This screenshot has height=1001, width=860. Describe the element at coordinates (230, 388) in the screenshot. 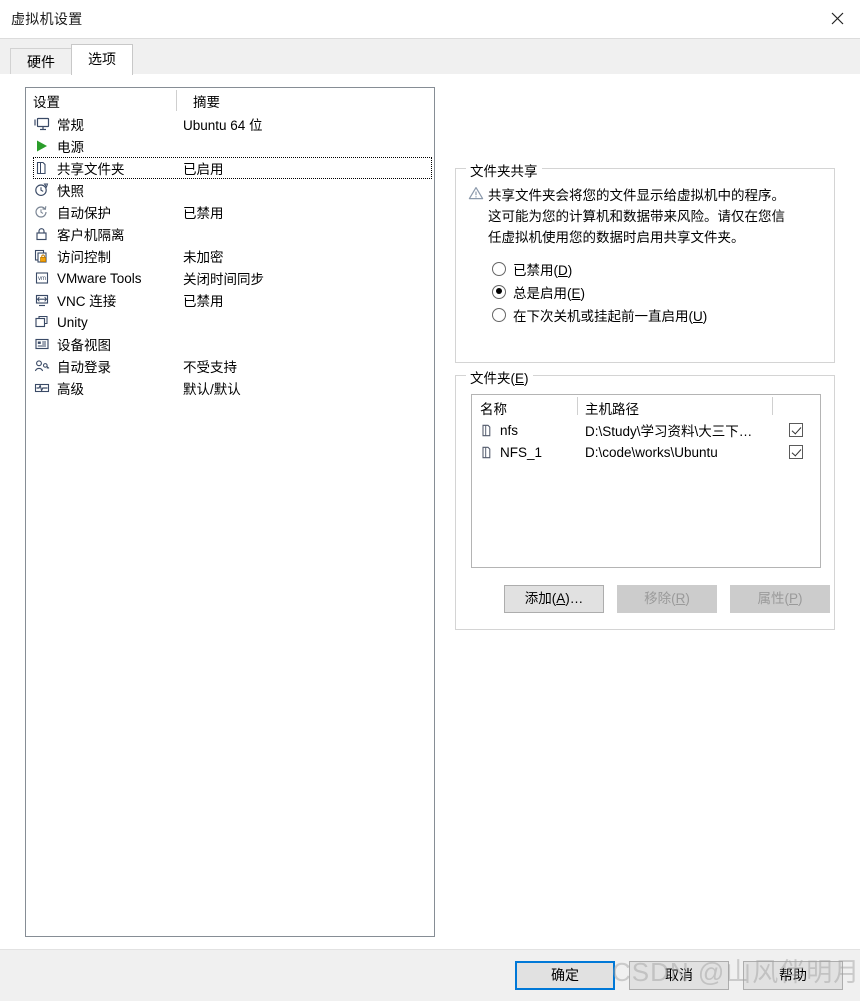

I see `settings-row-advanced: 高级 默认/默认` at that location.